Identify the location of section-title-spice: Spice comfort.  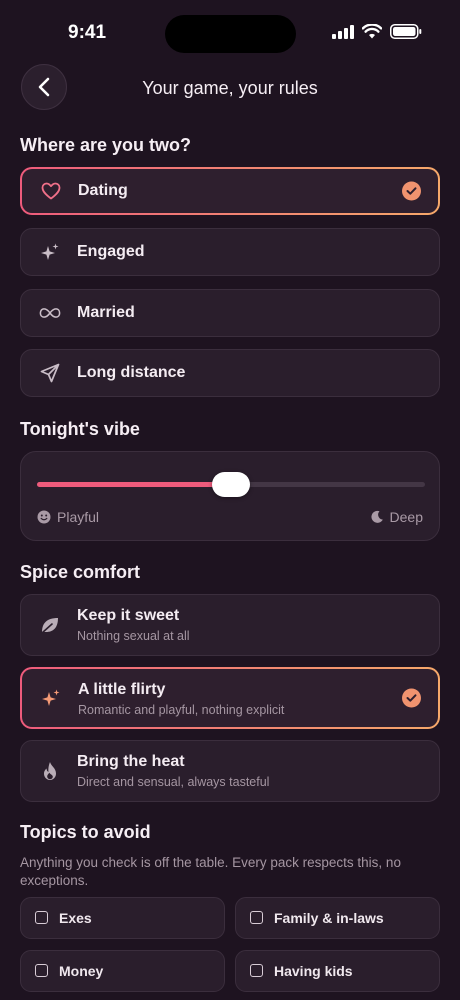
(80, 572).